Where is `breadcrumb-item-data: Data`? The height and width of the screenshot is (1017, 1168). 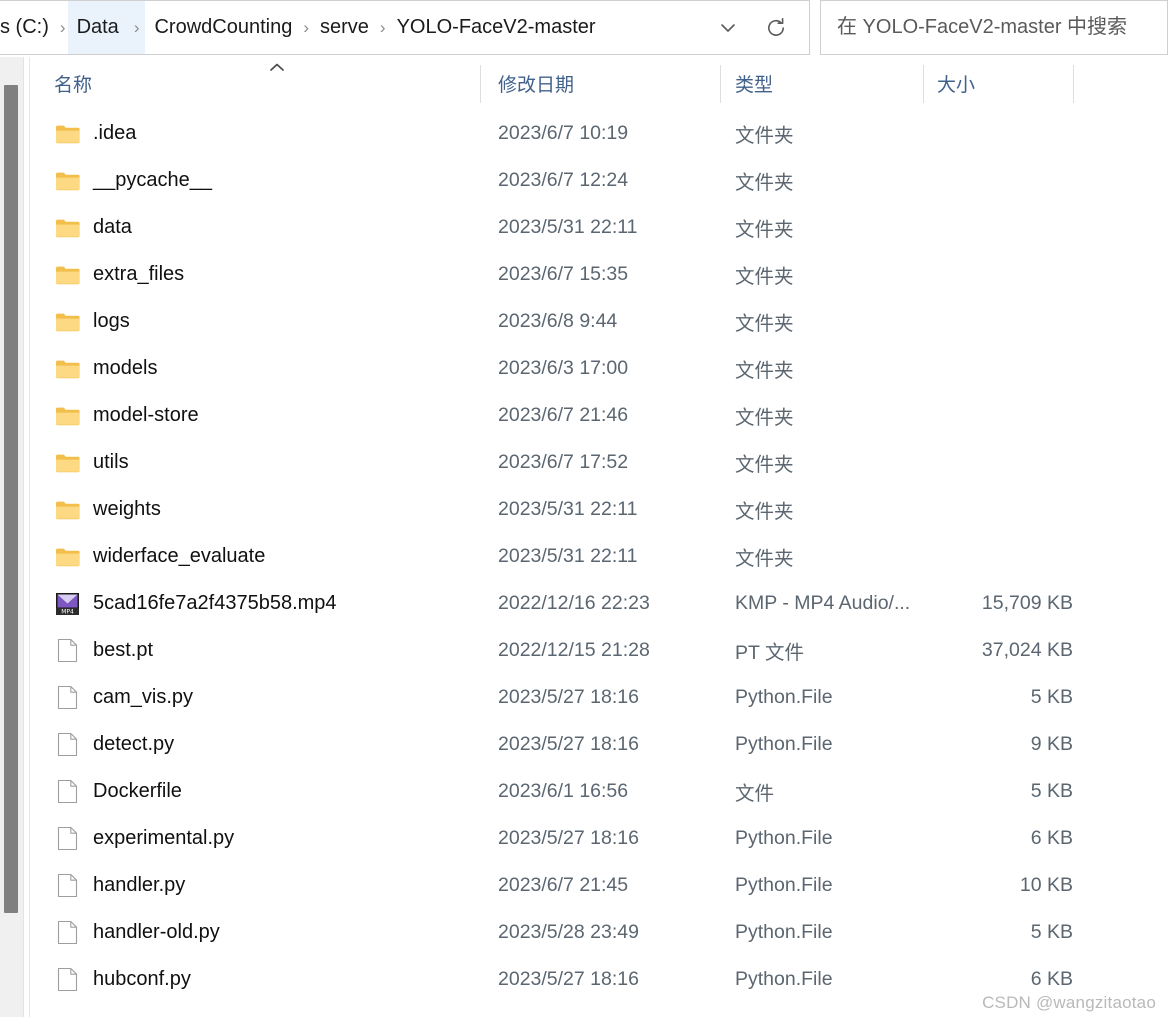
breadcrumb-item-data: Data is located at coordinates (97, 27).